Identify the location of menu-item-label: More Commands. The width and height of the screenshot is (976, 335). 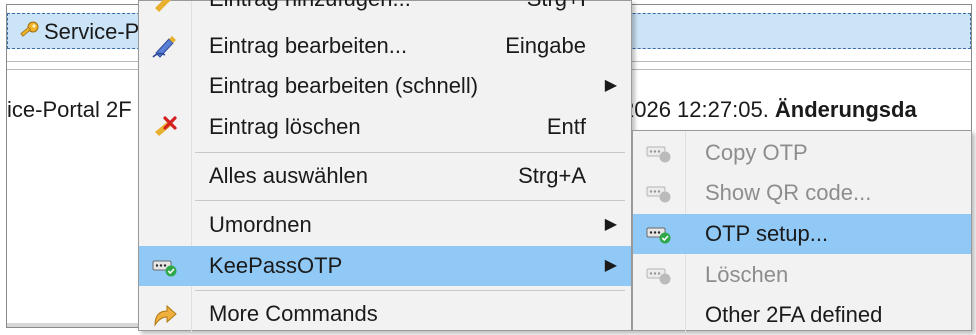
(293, 313).